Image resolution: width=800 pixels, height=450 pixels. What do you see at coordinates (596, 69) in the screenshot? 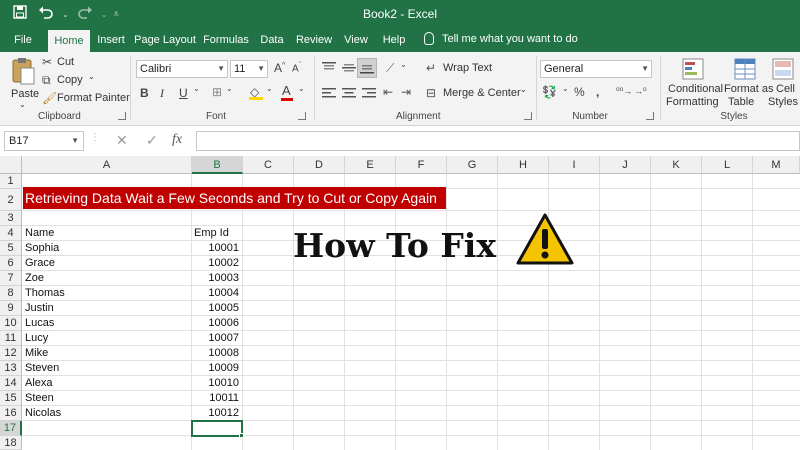
I see `number-format-select: General ▼` at bounding box center [596, 69].